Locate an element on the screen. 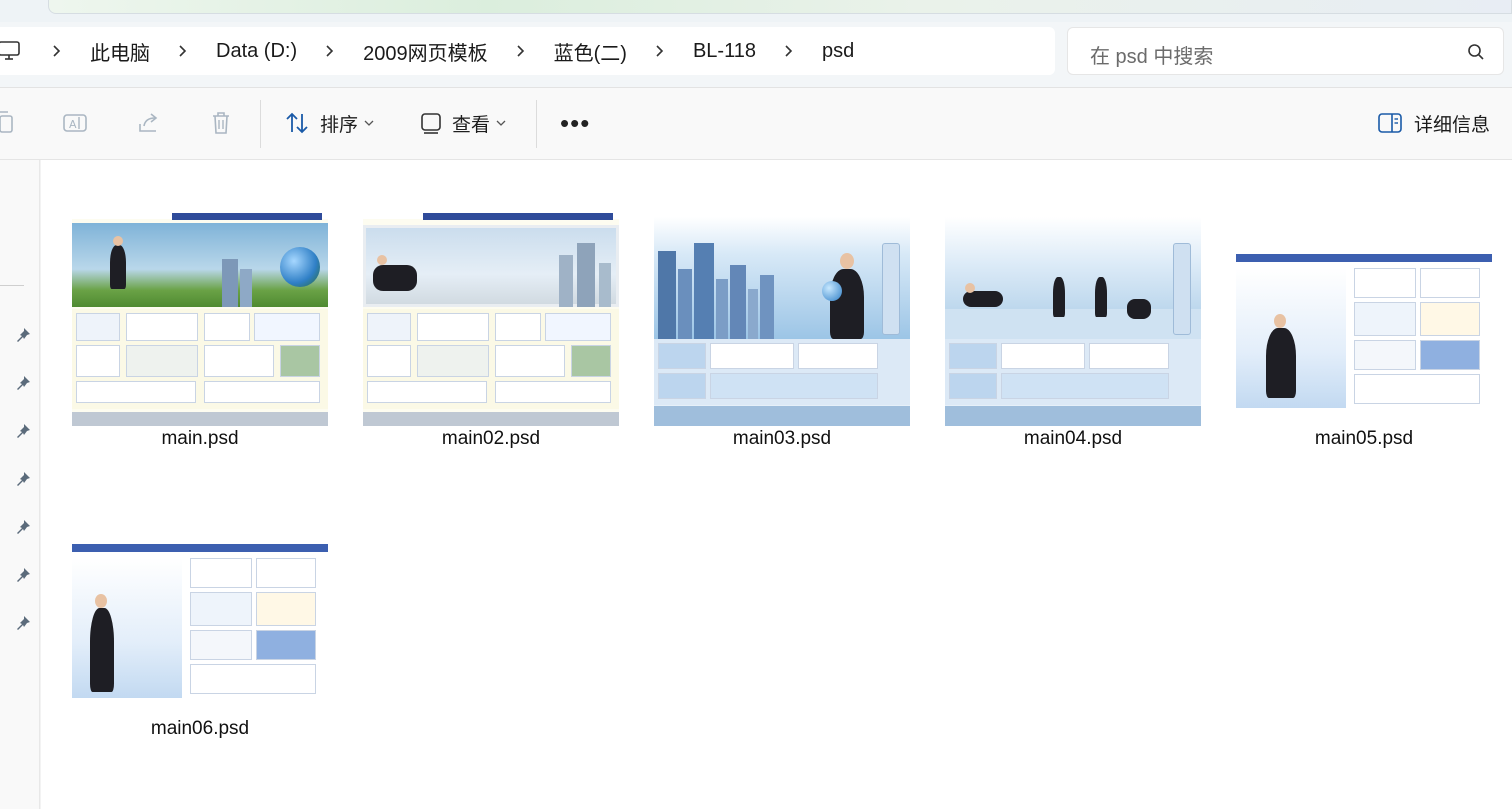 Image resolution: width=1512 pixels, height=809 pixels. file-name: main.psd is located at coordinates (200, 439).